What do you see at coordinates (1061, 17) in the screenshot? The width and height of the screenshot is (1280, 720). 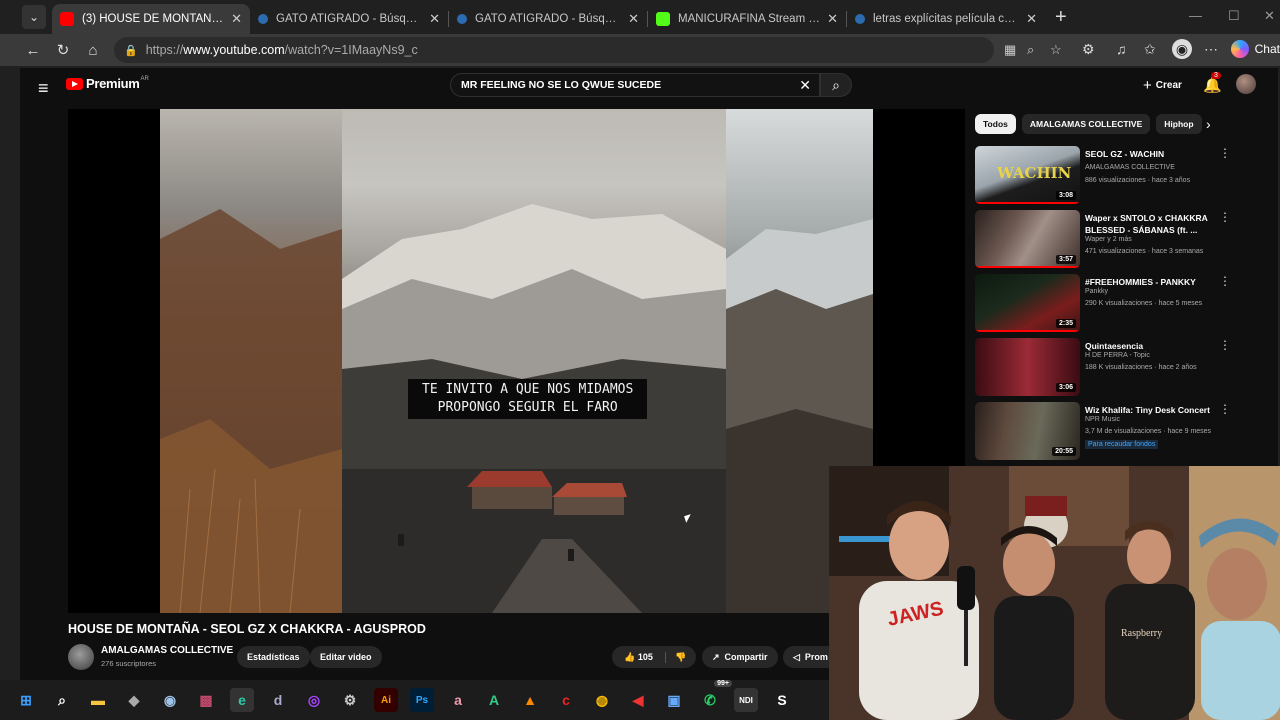 I see `new-tab-icon: +` at bounding box center [1061, 17].